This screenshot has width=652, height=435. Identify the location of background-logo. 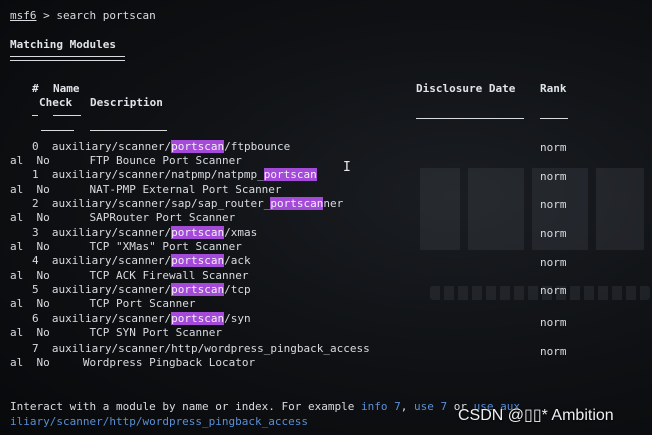
(536, 213).